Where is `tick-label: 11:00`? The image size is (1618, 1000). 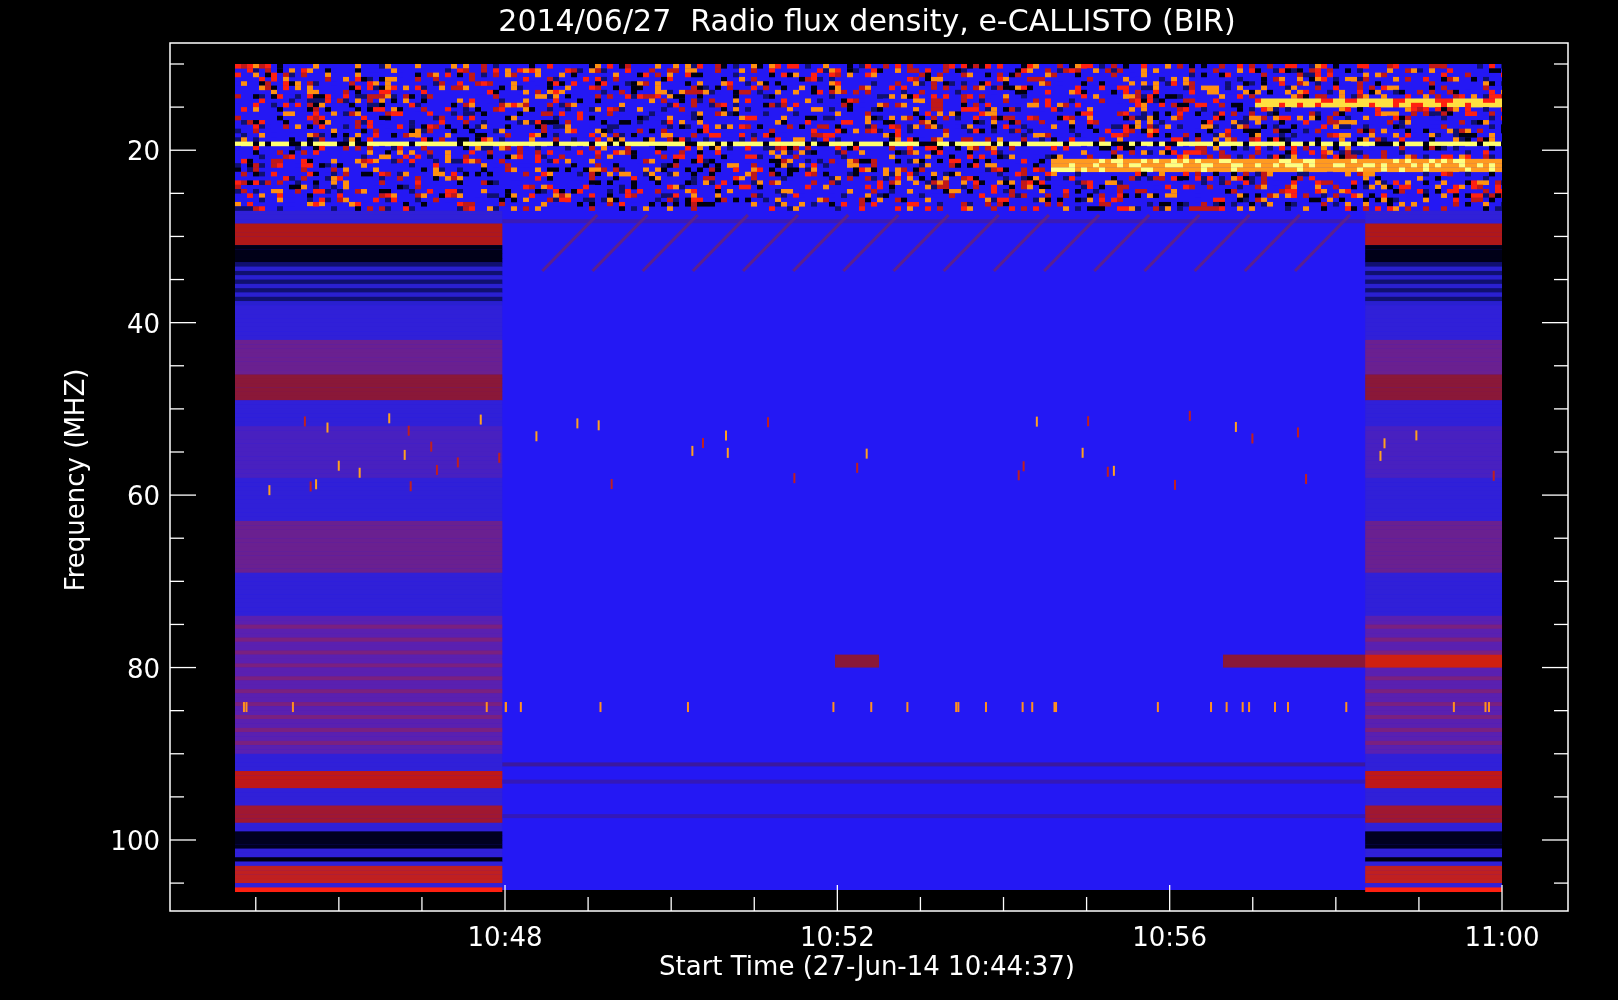
tick-label: 11:00 is located at coordinates (1502, 937).